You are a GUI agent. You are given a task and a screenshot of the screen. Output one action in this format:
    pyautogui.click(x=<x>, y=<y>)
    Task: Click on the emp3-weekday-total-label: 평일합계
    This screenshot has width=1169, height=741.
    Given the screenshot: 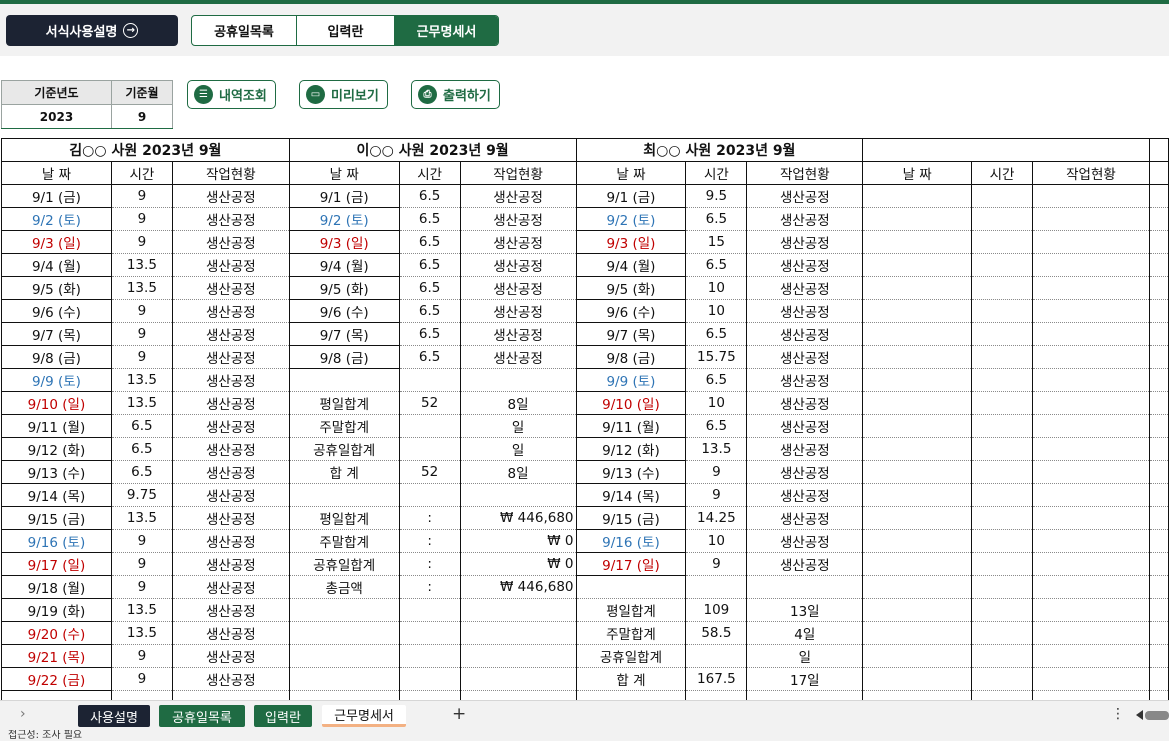 What is the action you would take?
    pyautogui.click(x=631, y=610)
    